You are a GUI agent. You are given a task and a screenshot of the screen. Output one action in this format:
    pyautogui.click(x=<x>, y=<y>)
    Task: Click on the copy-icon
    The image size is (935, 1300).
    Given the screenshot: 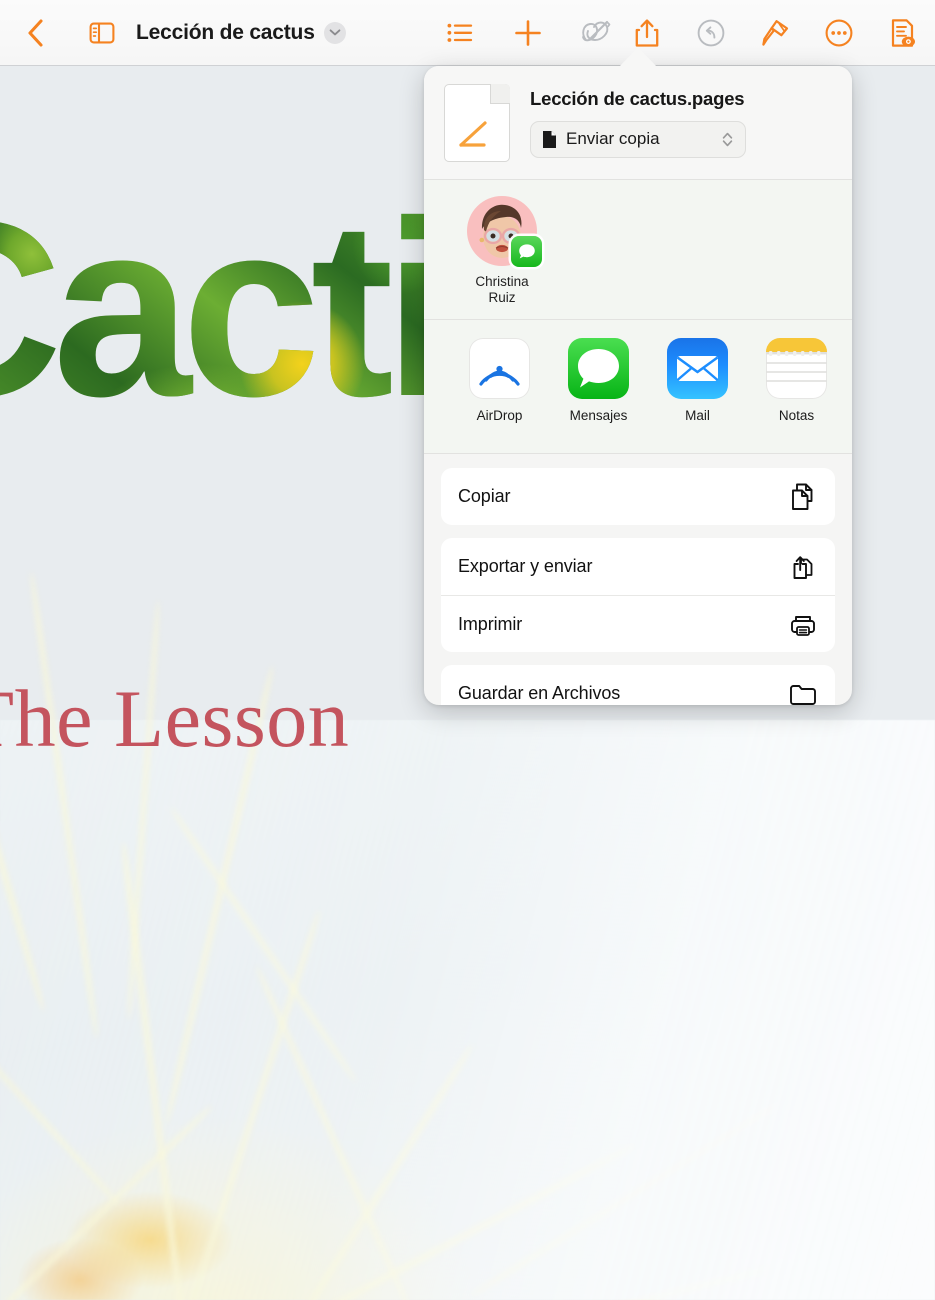 What is the action you would take?
    pyautogui.click(x=802, y=496)
    